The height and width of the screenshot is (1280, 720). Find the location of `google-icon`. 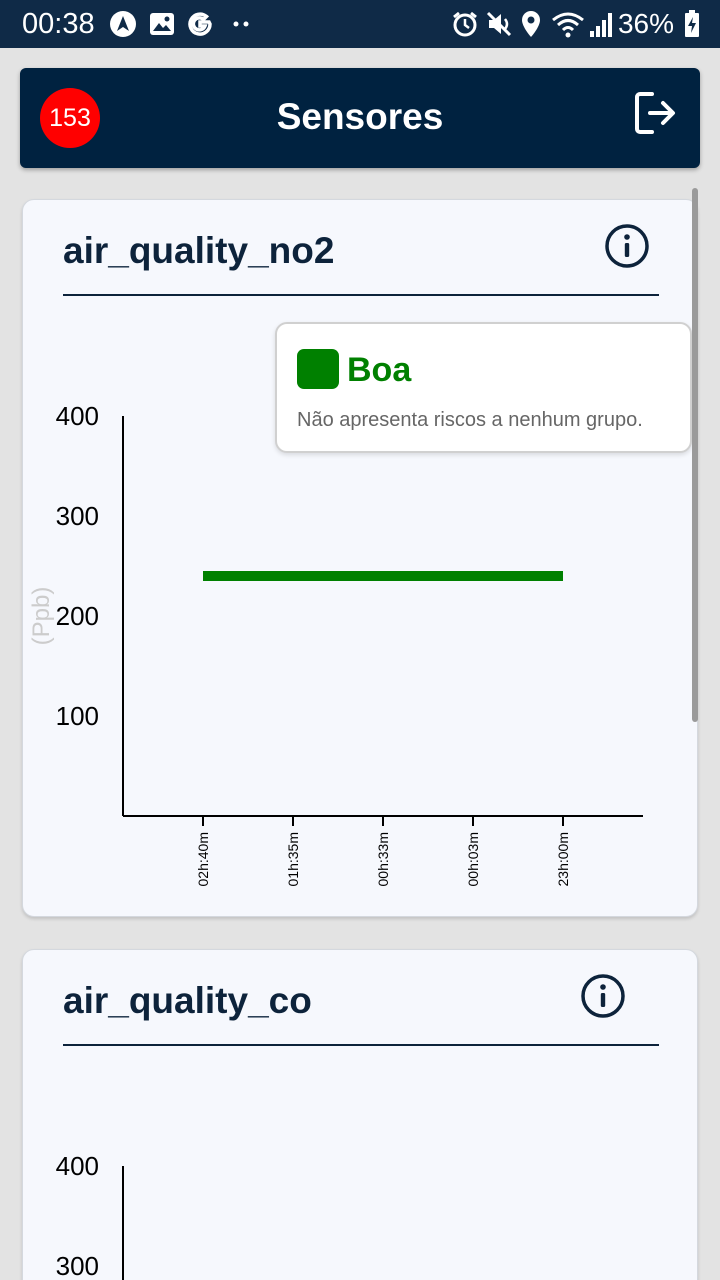

google-icon is located at coordinates (200, 24).